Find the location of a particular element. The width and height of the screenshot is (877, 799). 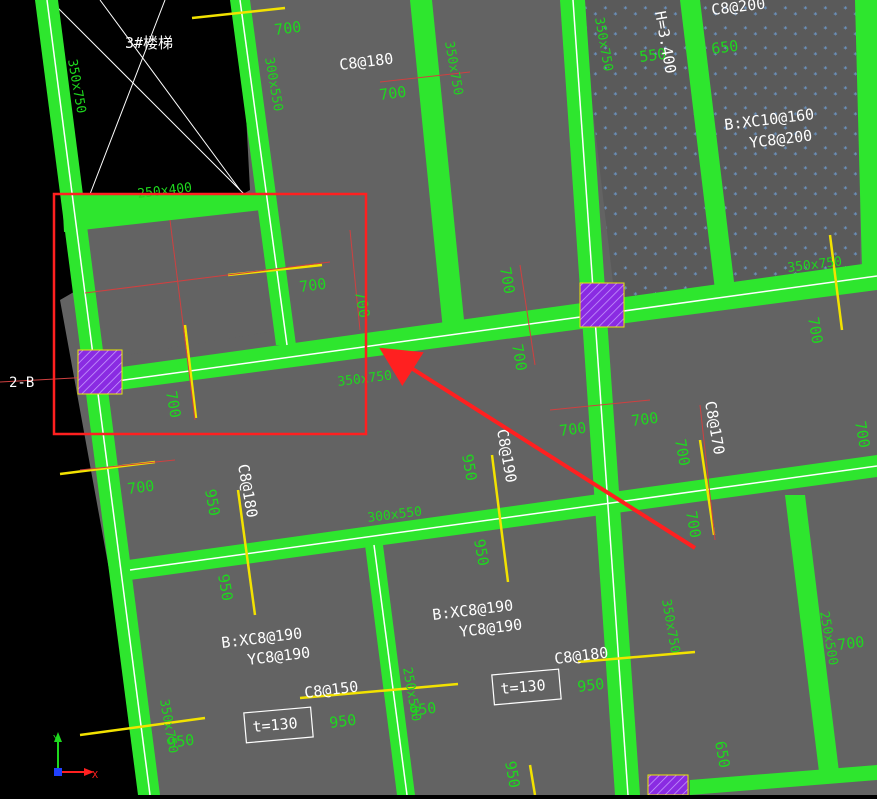

shaft-label: 3#楼梯 is located at coordinates (149, 43).